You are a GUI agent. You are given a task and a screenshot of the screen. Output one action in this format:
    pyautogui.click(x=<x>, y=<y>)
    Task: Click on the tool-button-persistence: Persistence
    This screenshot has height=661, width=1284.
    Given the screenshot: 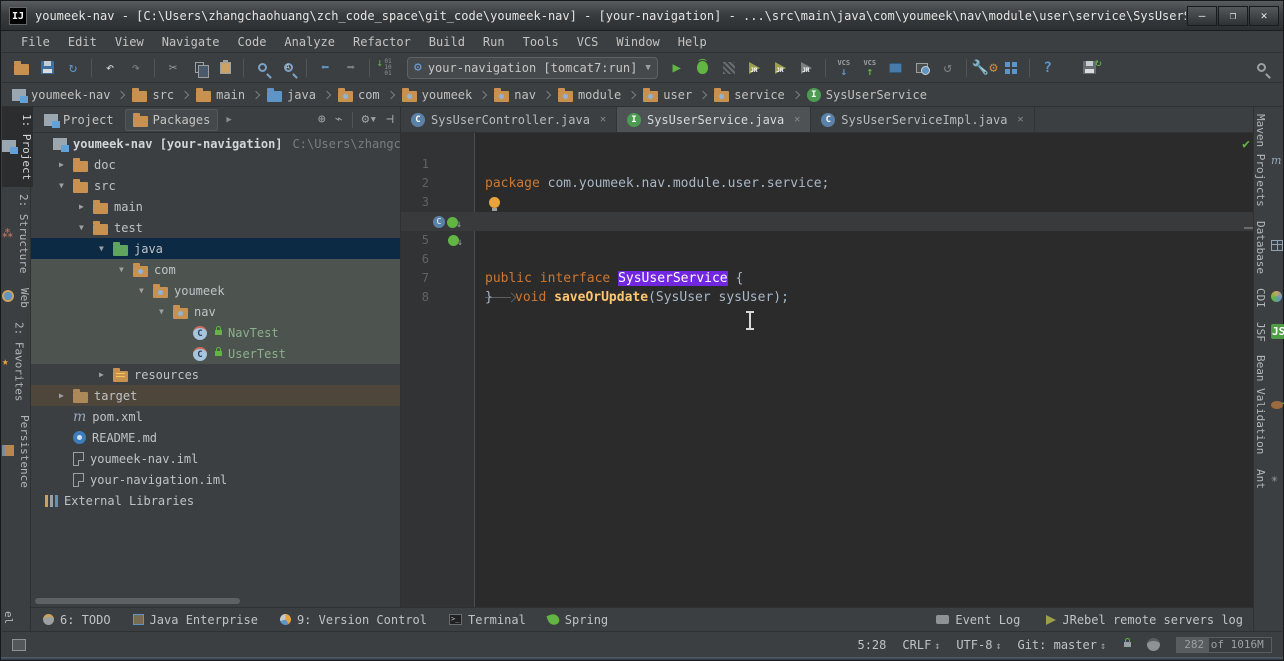 What is the action you would take?
    pyautogui.click(x=16, y=451)
    